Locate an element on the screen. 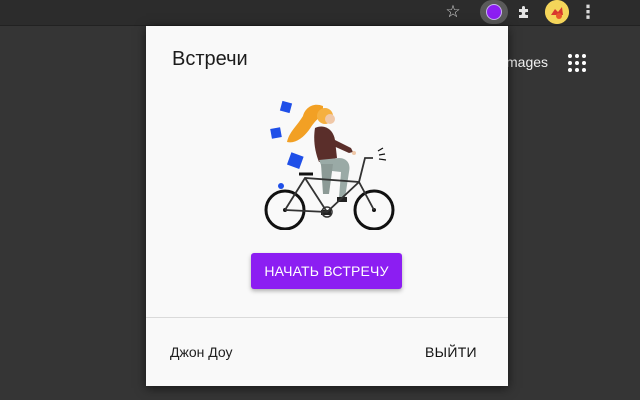 This screenshot has height=400, width=640. logout-button: ВЫЙТИ is located at coordinates (451, 352).